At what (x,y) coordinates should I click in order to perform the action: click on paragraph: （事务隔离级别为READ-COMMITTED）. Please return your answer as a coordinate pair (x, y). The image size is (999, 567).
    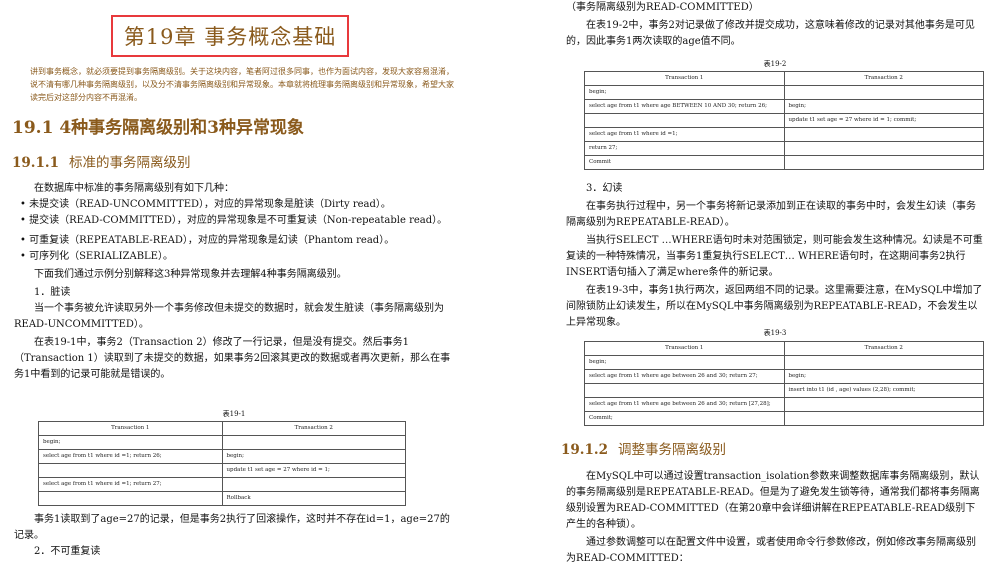
    Looking at the image, I should click on (662, 7).